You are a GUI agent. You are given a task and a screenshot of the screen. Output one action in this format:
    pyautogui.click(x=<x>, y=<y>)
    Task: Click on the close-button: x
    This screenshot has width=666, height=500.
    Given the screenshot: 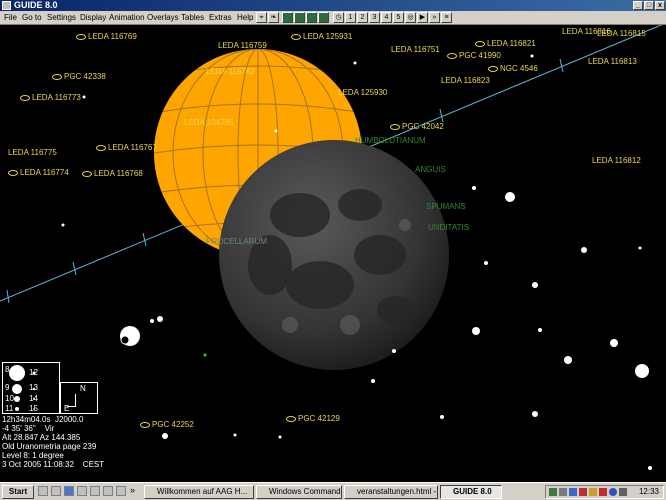 What is the action you would take?
    pyautogui.click(x=660, y=5)
    